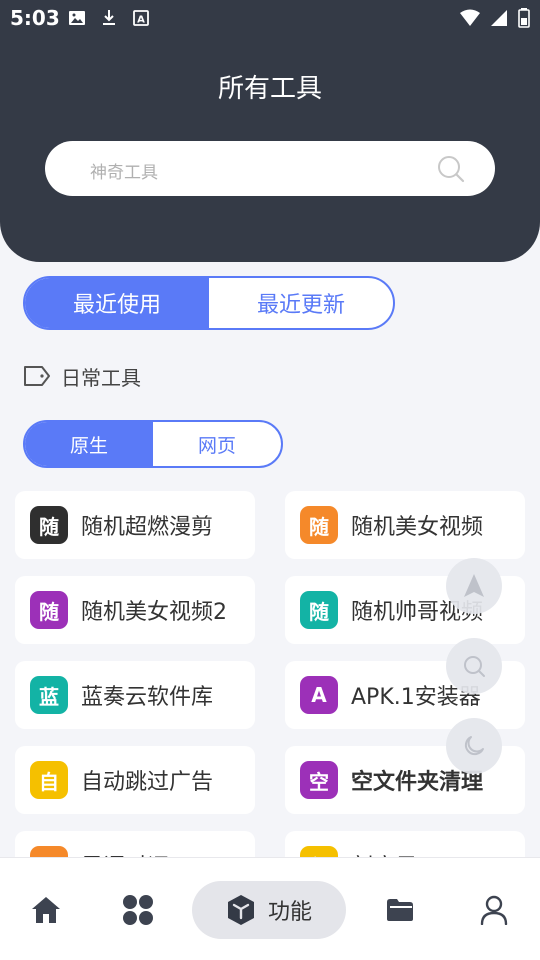 The height and width of the screenshot is (960, 540). What do you see at coordinates (135, 844) in the screenshot?
I see `tool-card: 早 早语对词` at bounding box center [135, 844].